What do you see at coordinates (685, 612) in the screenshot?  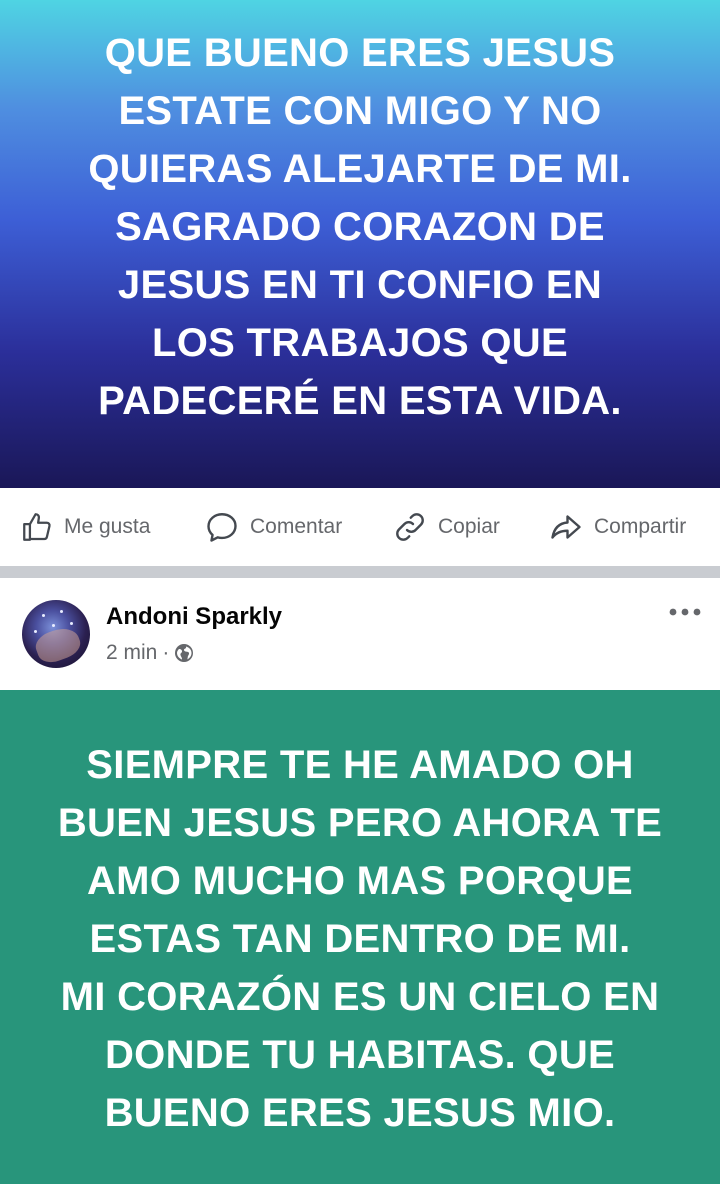 I see `more-options-icon` at bounding box center [685, 612].